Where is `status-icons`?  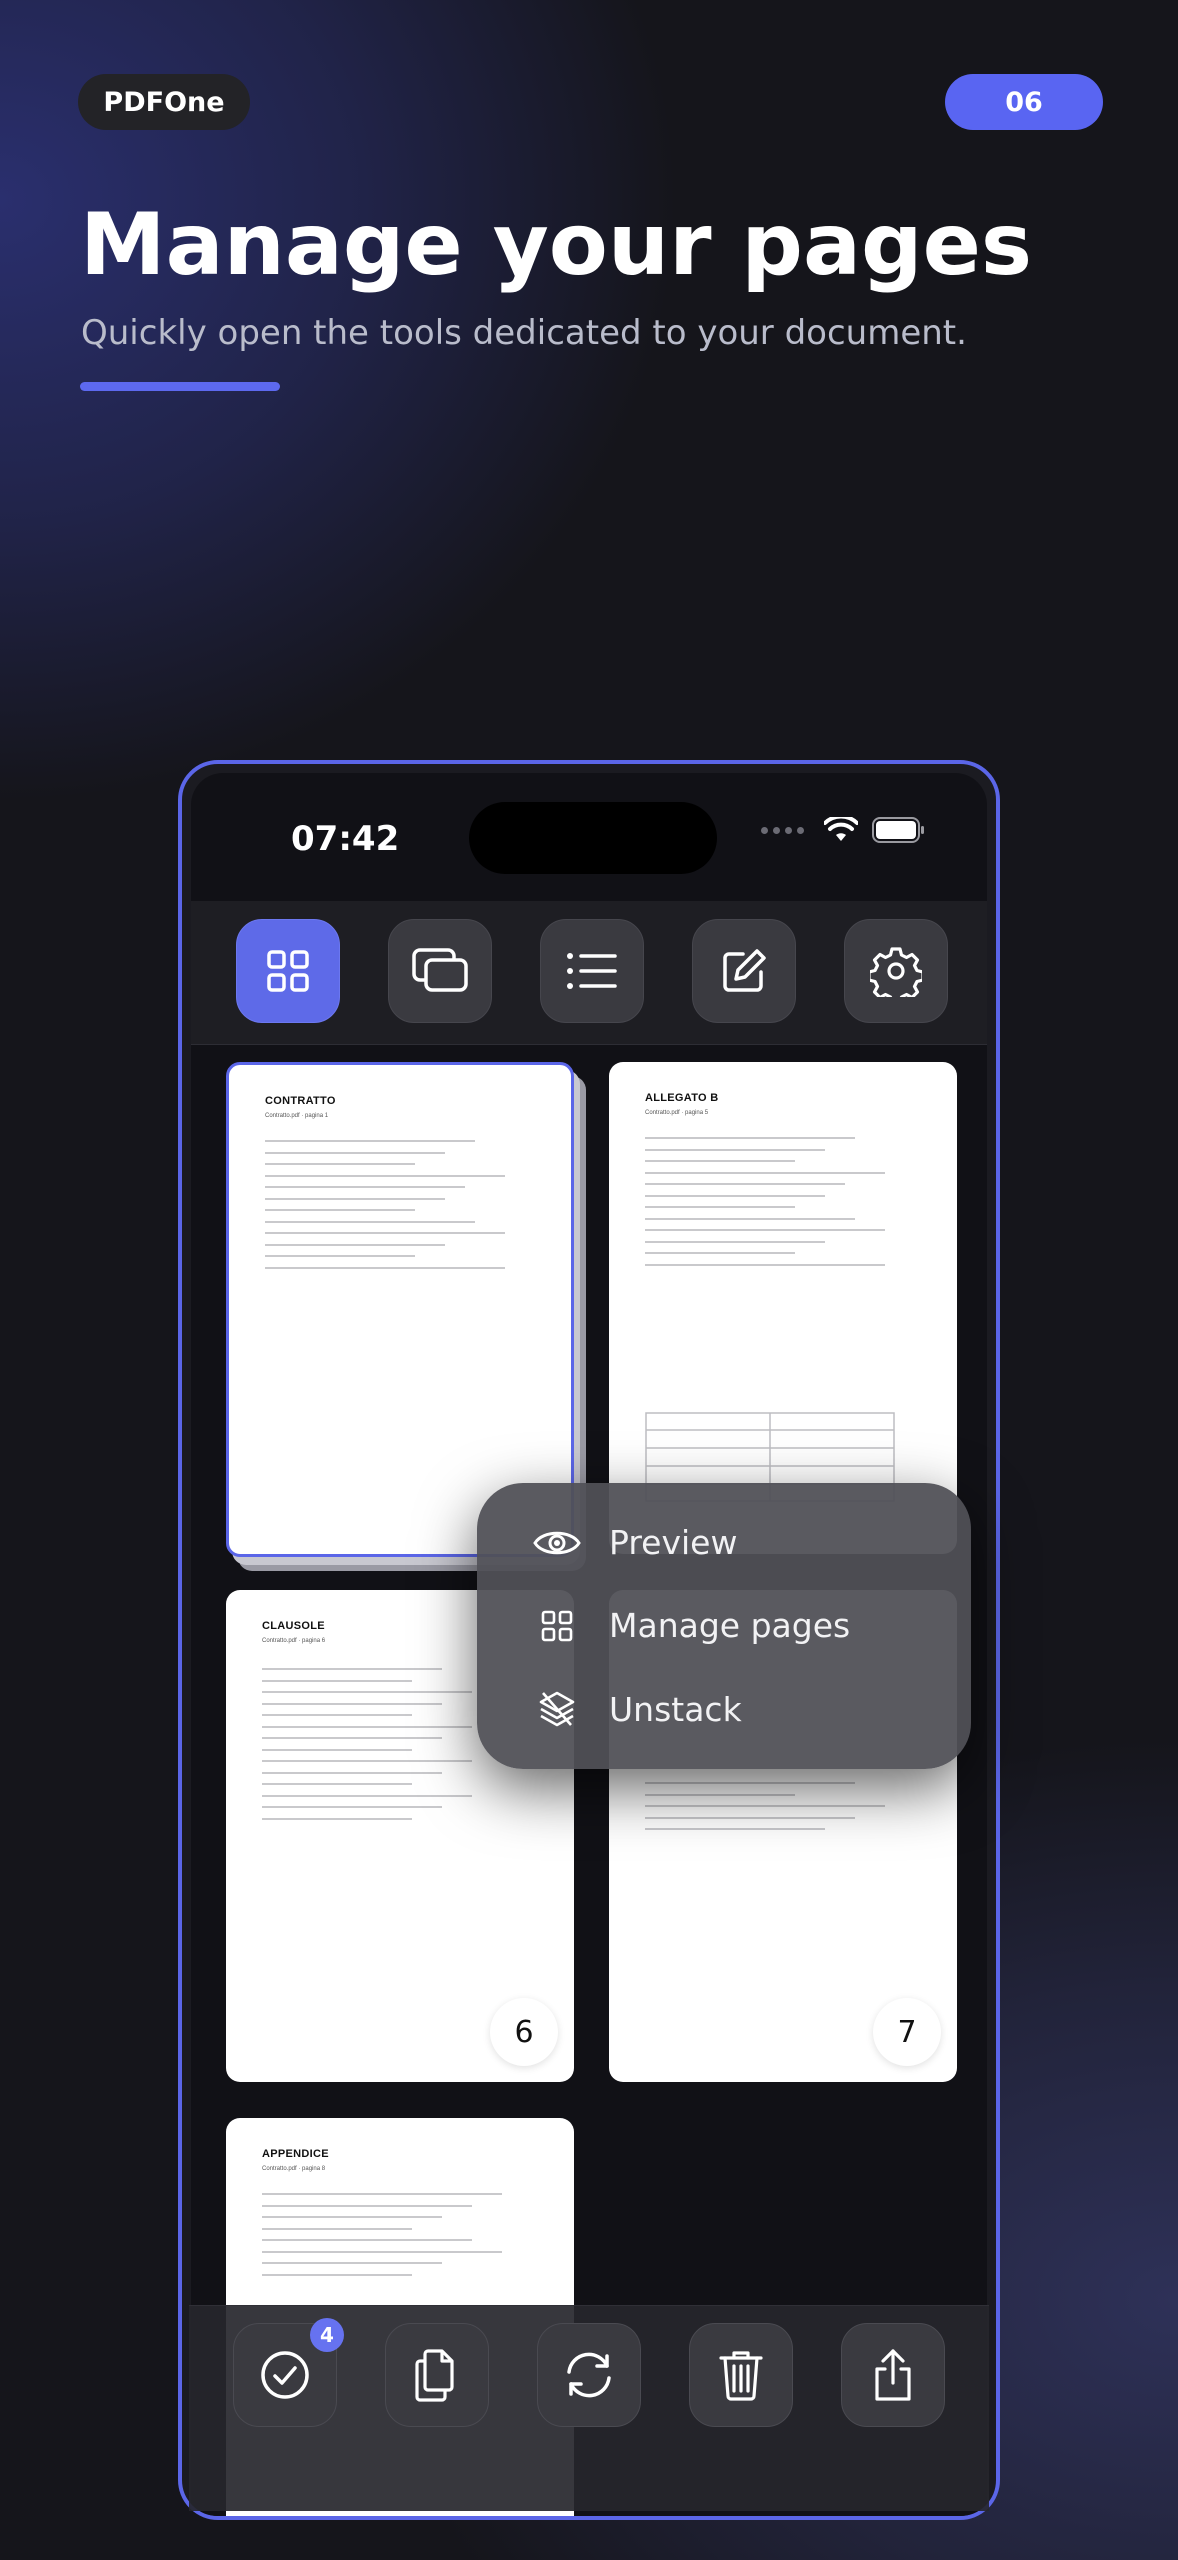
status-icons is located at coordinates (843, 830).